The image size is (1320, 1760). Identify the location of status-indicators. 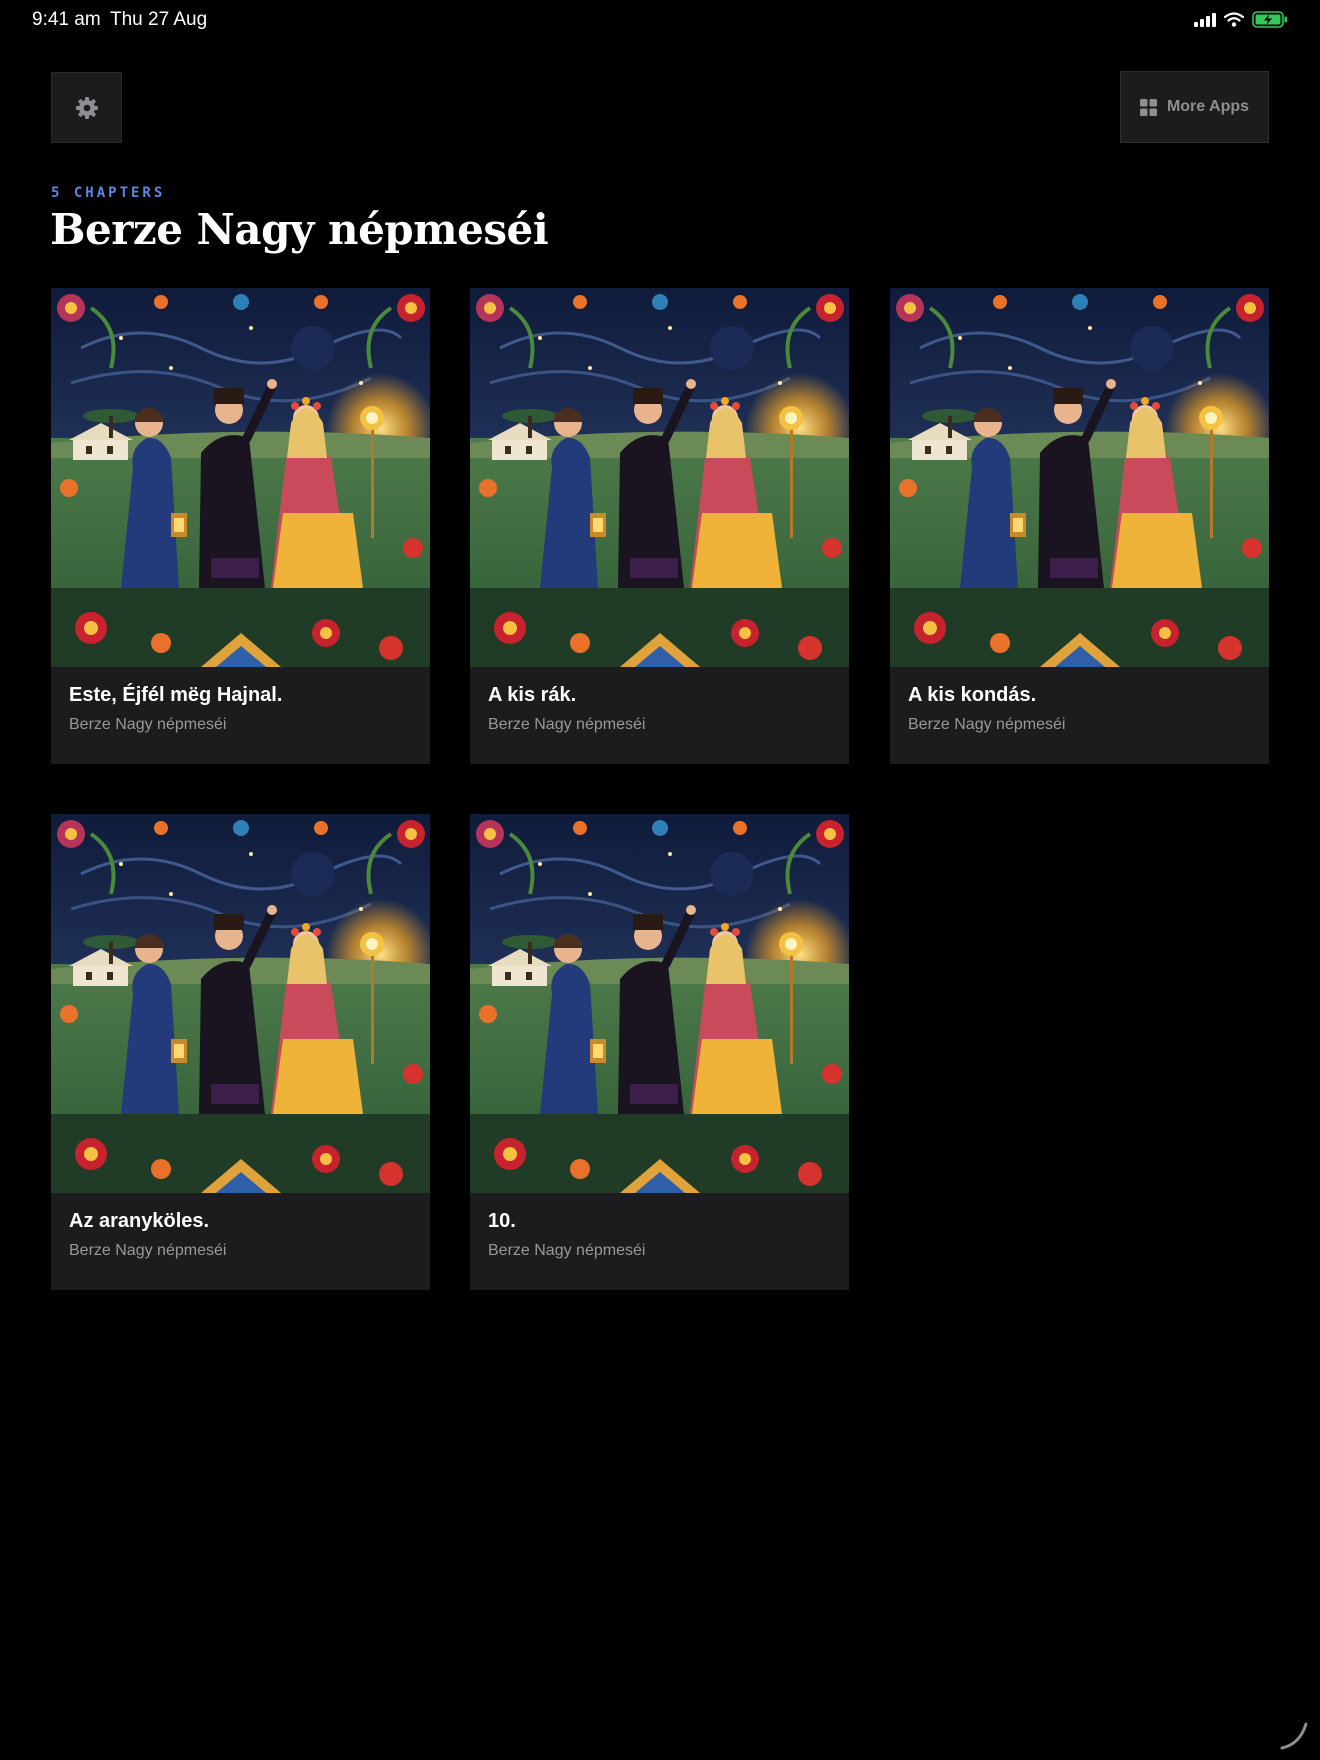
(1241, 19).